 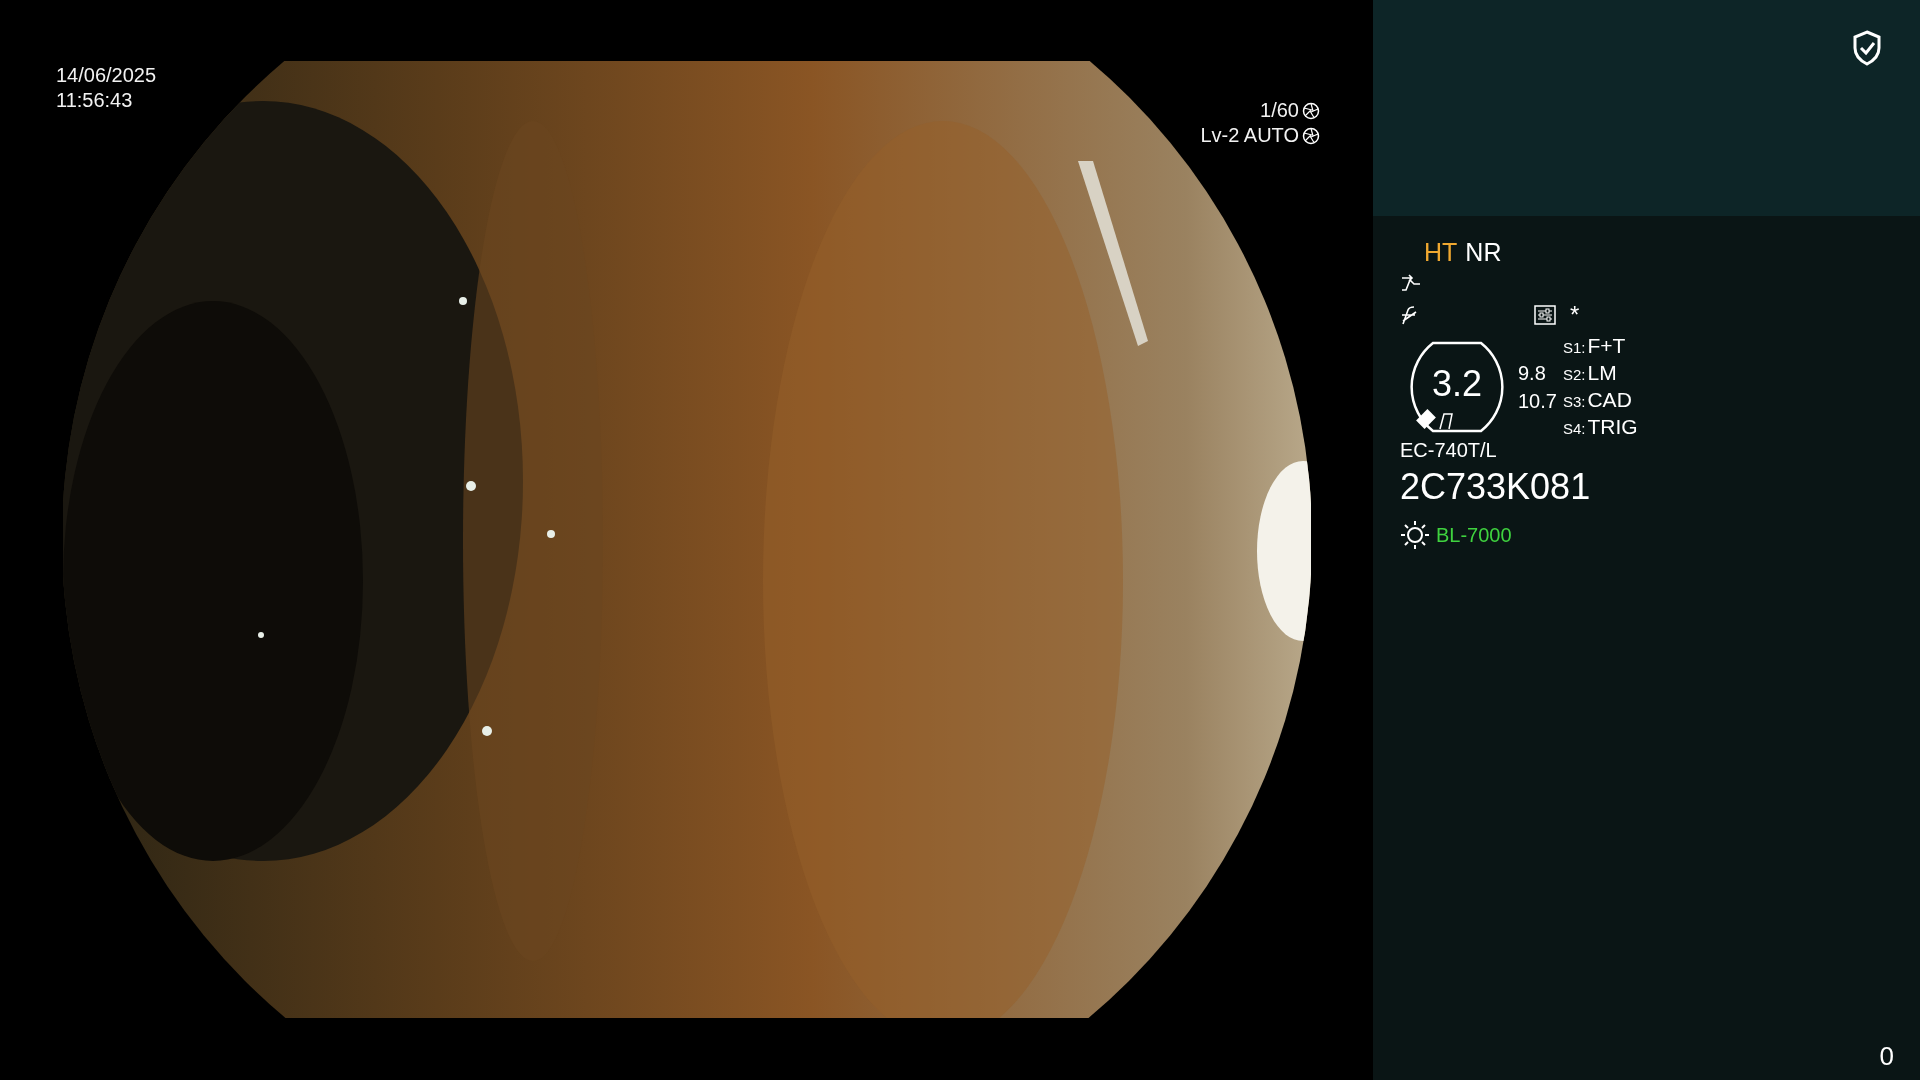 What do you see at coordinates (1574, 374) in the screenshot?
I see `switch-key: S2:` at bounding box center [1574, 374].